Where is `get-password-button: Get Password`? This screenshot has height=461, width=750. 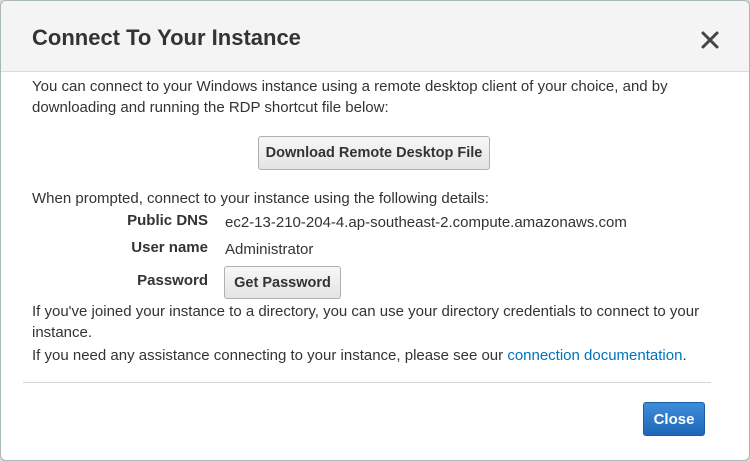
get-password-button: Get Password is located at coordinates (282, 282).